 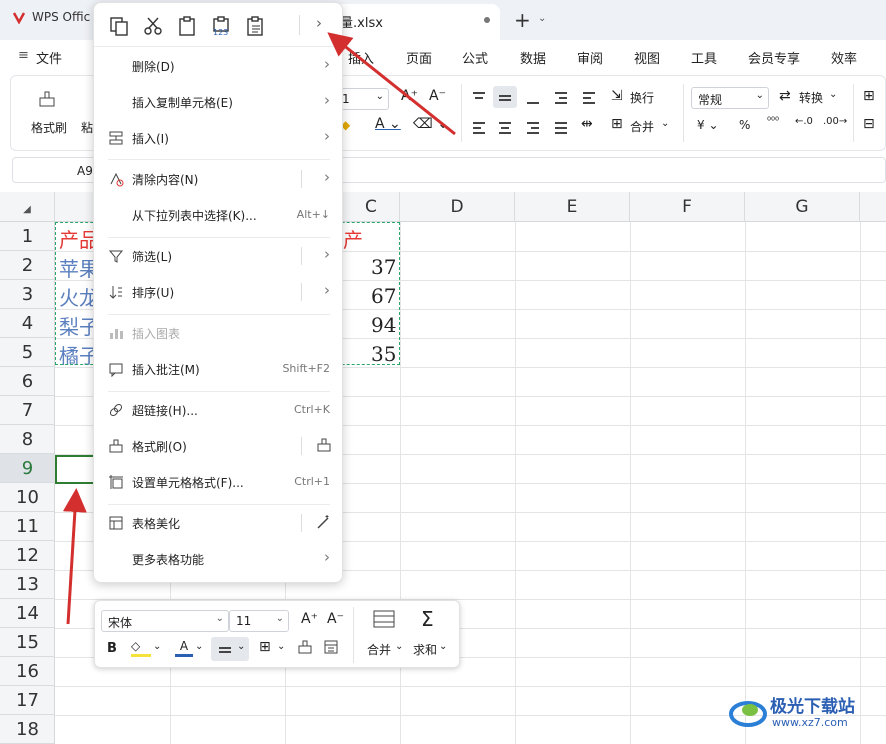 What do you see at coordinates (748, 714) in the screenshot?
I see `watermark-logo-icon` at bounding box center [748, 714].